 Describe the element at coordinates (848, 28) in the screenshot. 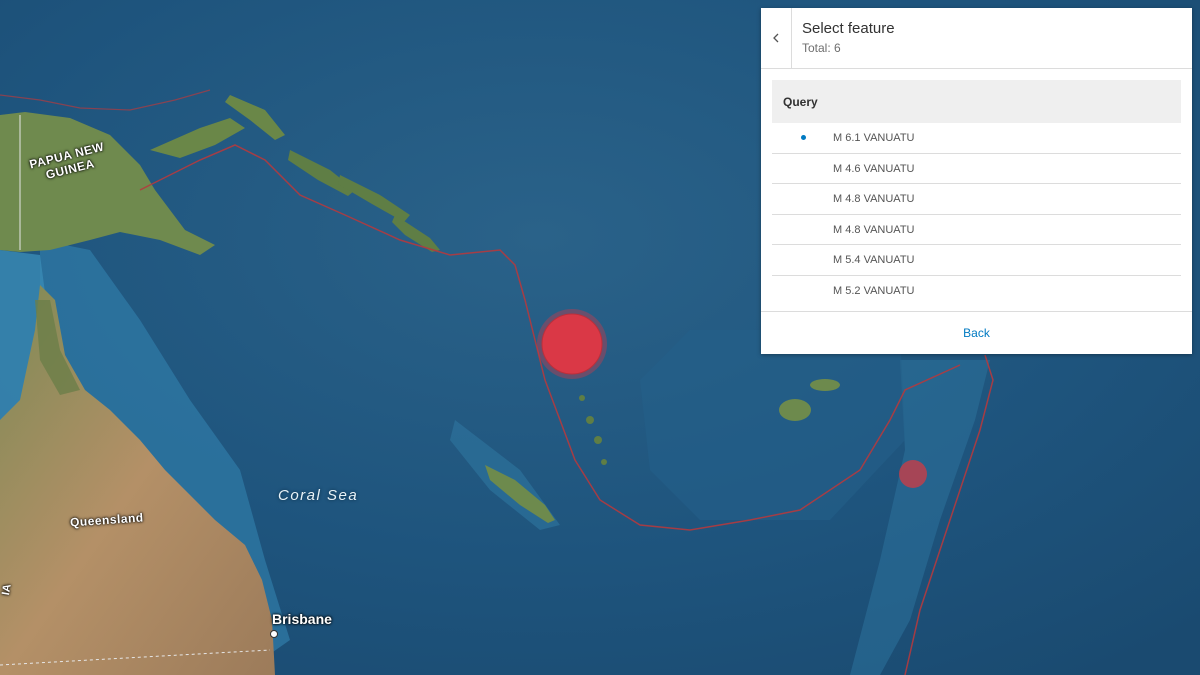

I see `panel-title: Select feature` at that location.